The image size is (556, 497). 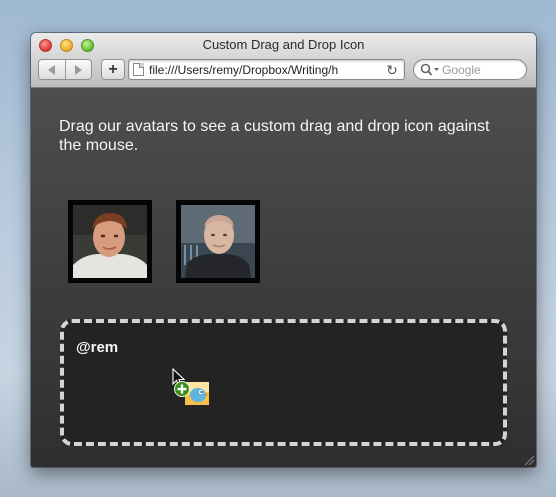 I want to click on forward-button, so click(x=78, y=69).